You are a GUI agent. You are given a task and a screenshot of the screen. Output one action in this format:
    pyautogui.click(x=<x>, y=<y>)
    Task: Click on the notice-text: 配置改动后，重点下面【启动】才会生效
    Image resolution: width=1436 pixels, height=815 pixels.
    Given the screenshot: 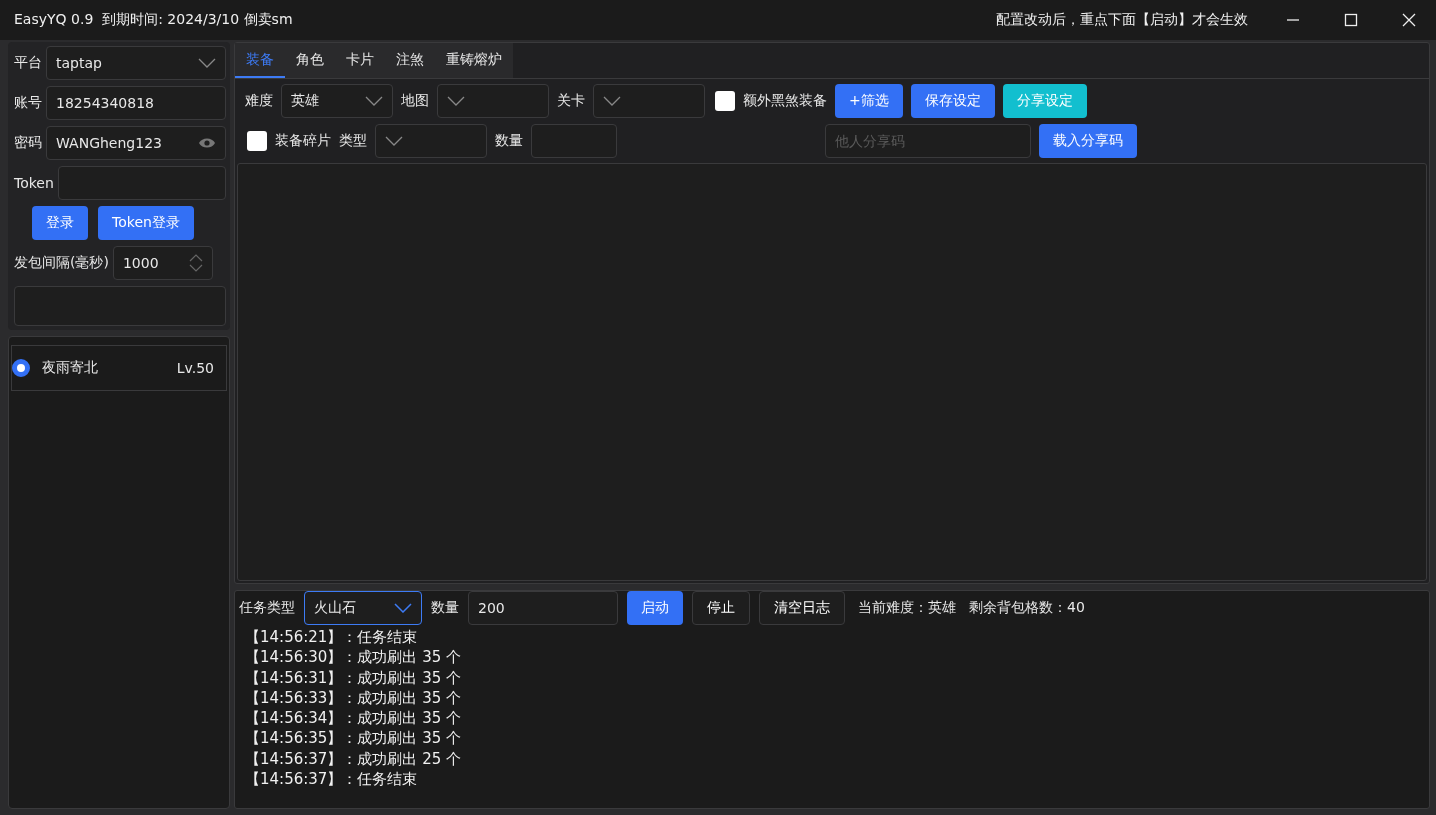 What is the action you would take?
    pyautogui.click(x=1122, y=20)
    